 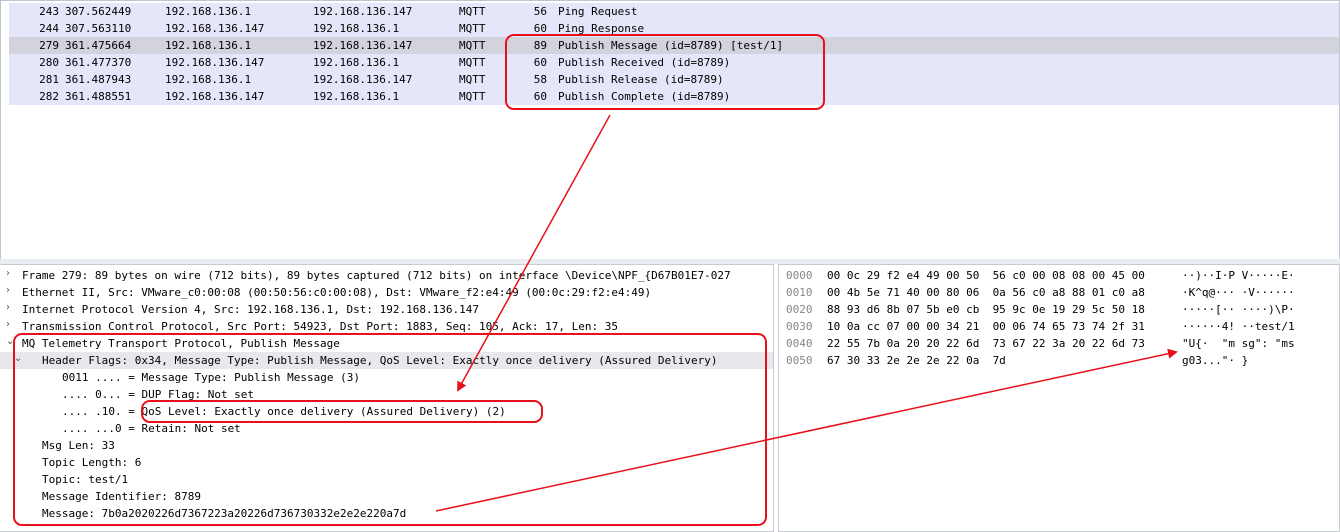 I want to click on hex-ascii: "U{· "m sg": "ms, so click(x=1238, y=343).